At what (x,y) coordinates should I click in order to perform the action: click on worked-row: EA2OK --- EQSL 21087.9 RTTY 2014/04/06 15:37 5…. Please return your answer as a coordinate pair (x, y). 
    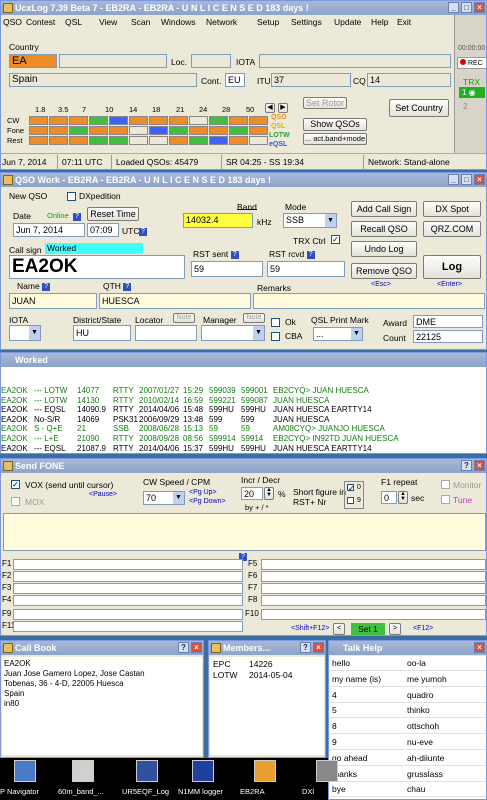
    Looking at the image, I should click on (243, 448).